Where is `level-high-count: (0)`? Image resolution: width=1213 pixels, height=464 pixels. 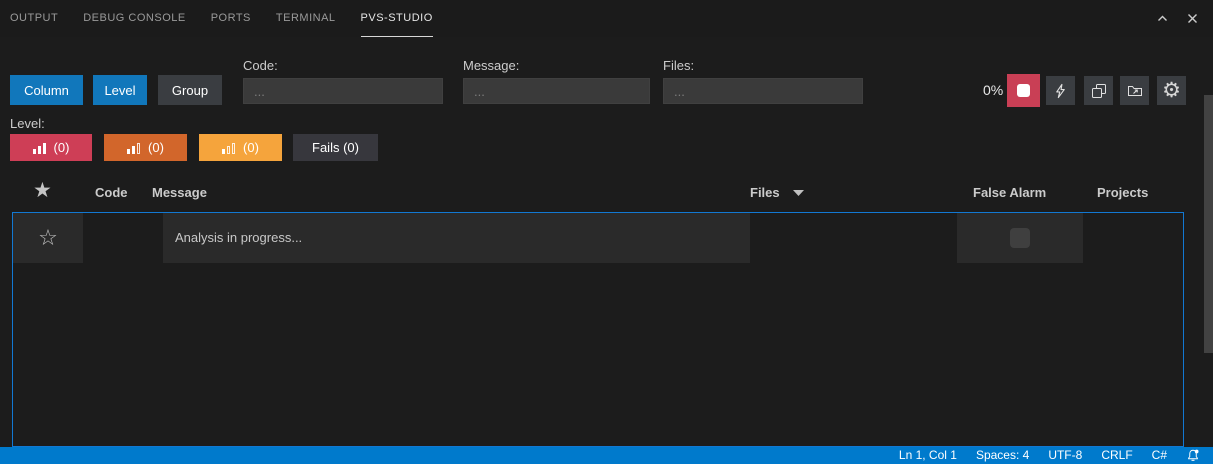
level-high-count: (0) is located at coordinates (61, 147).